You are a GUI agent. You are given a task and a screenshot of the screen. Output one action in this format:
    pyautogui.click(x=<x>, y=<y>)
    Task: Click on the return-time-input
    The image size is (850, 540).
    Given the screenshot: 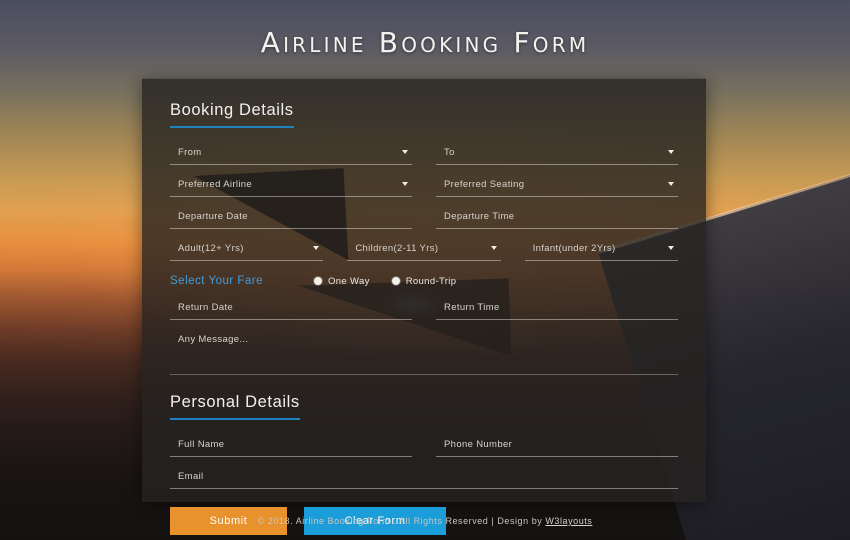 What is the action you would take?
    pyautogui.click(x=557, y=308)
    